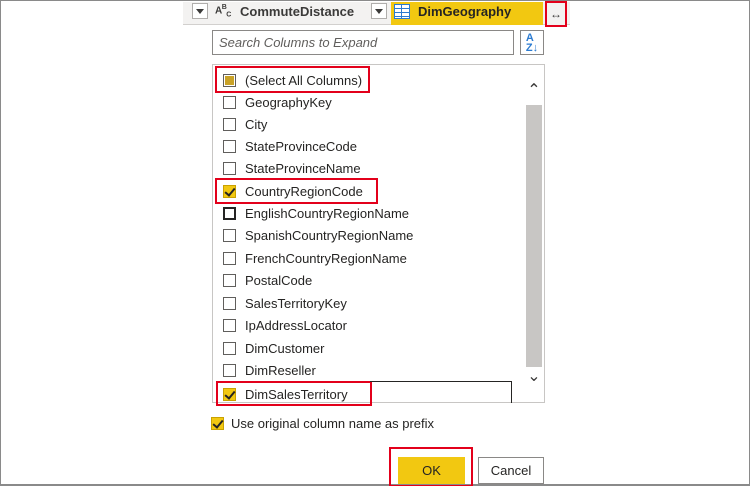 Image resolution: width=750 pixels, height=486 pixels. What do you see at coordinates (288, 102) in the screenshot?
I see `list-item-label: GeographyKey` at bounding box center [288, 102].